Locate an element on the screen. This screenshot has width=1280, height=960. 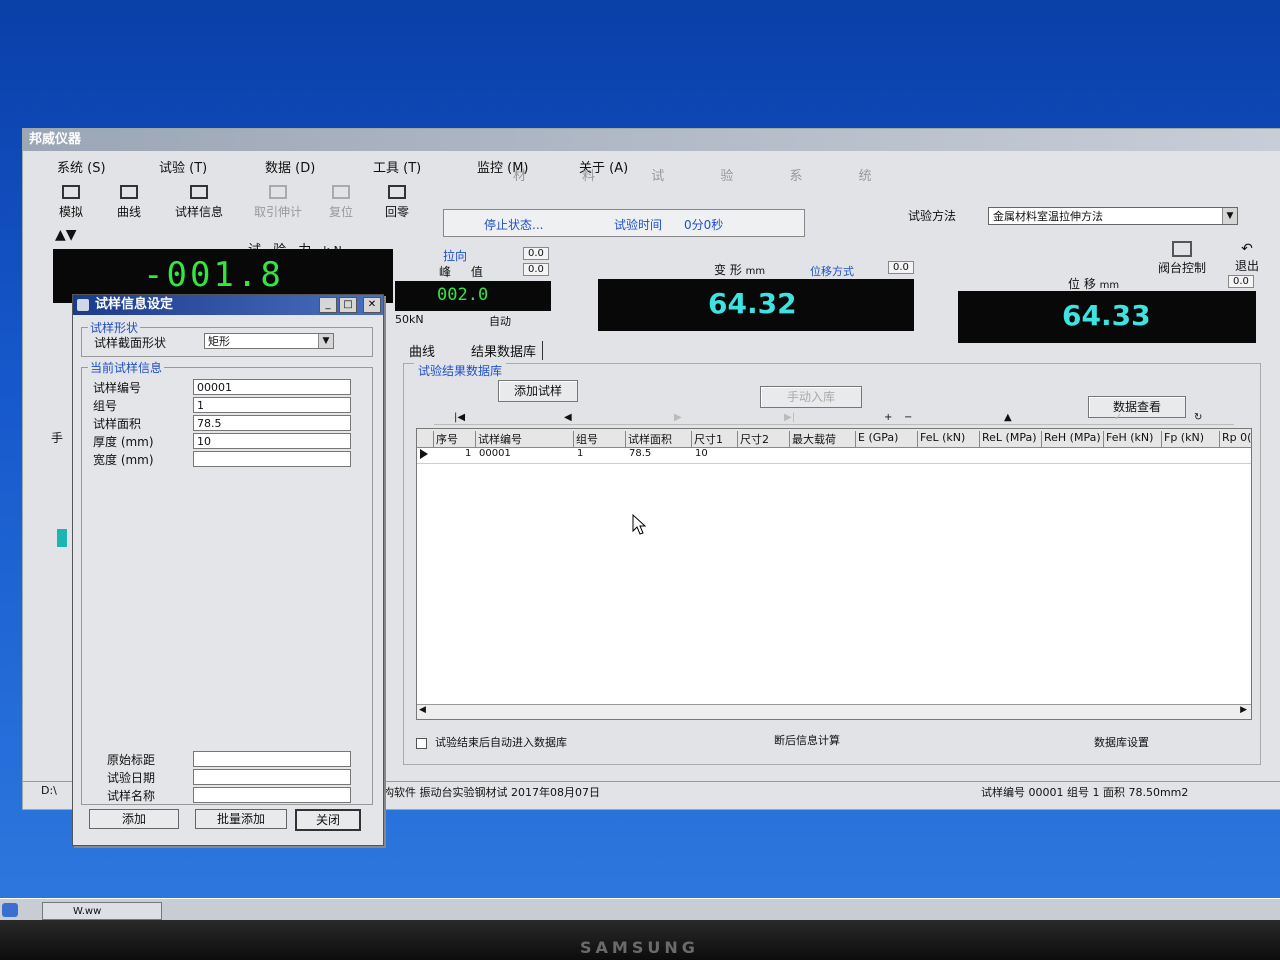
group-input: 1 is located at coordinates (272, 405).